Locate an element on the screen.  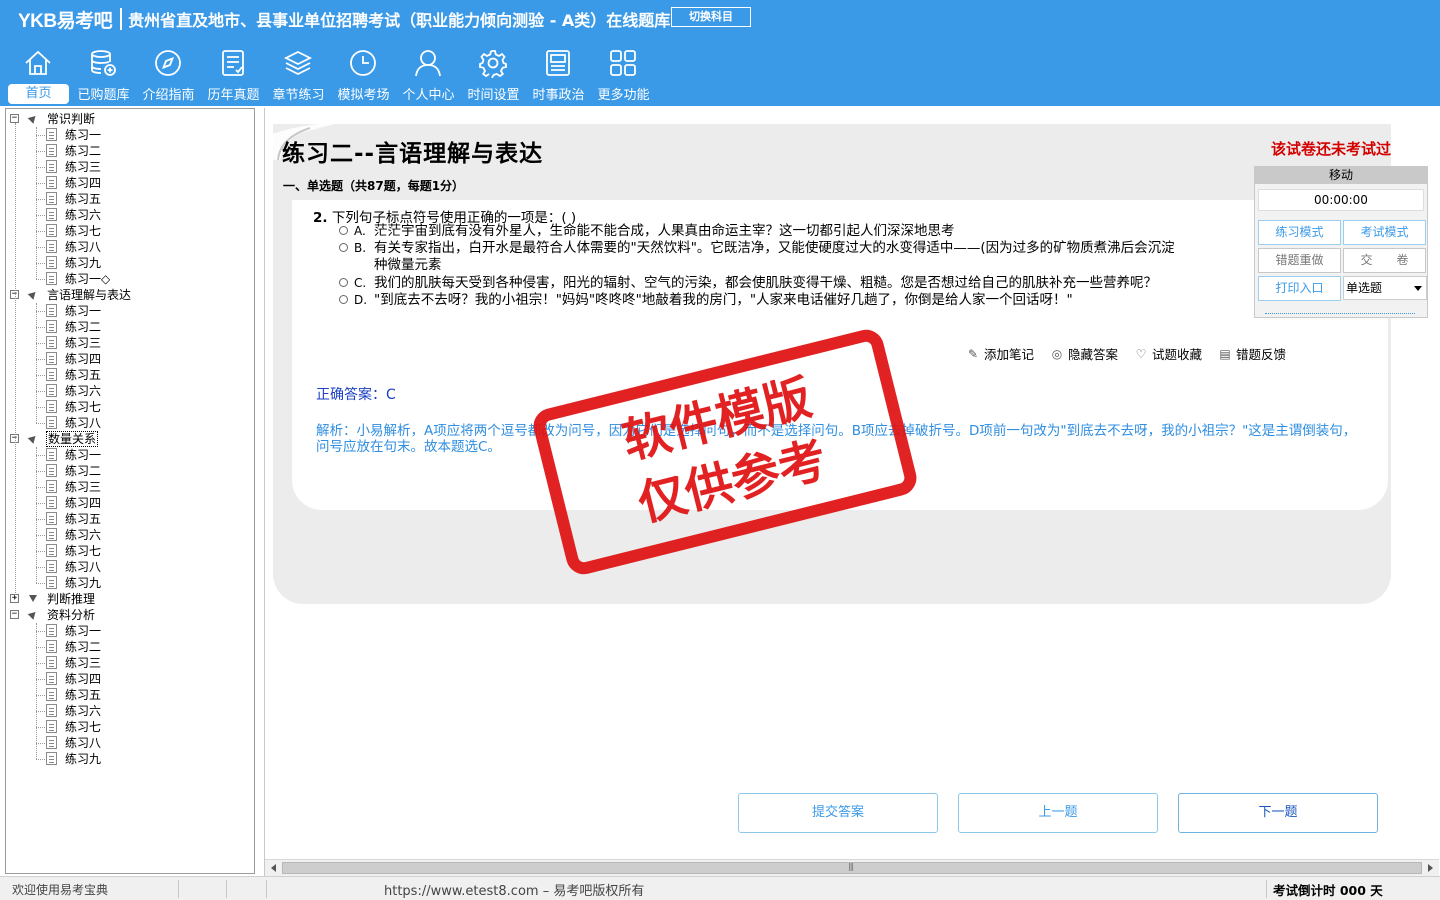
favorite-button: ♡ 试题收藏 is located at coordinates (1168, 353).